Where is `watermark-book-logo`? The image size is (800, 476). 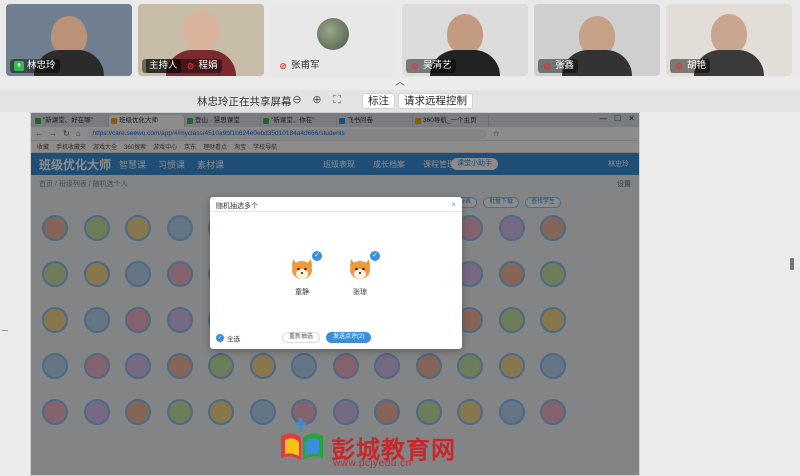
watermark-book-logo is located at coordinates (302, 441).